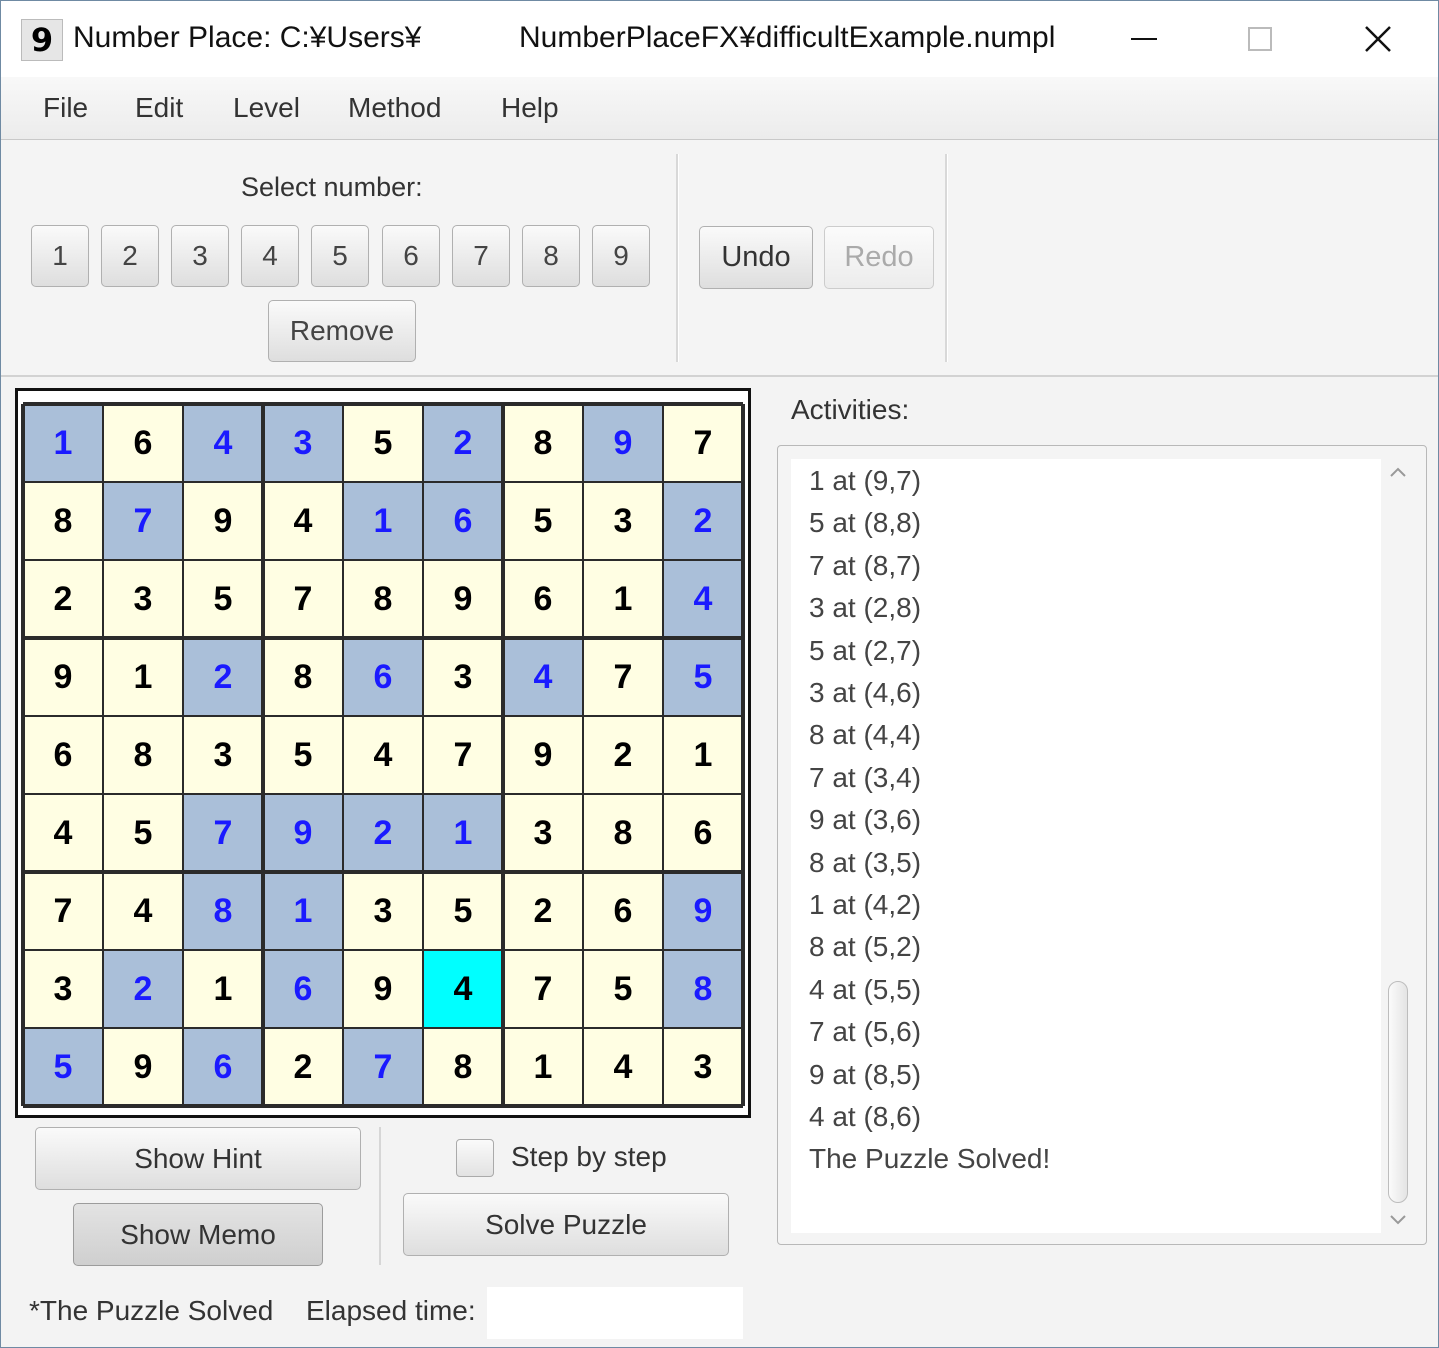 This screenshot has height=1348, width=1439. Describe the element at coordinates (1144, 39) in the screenshot. I see `minimize-button` at that location.